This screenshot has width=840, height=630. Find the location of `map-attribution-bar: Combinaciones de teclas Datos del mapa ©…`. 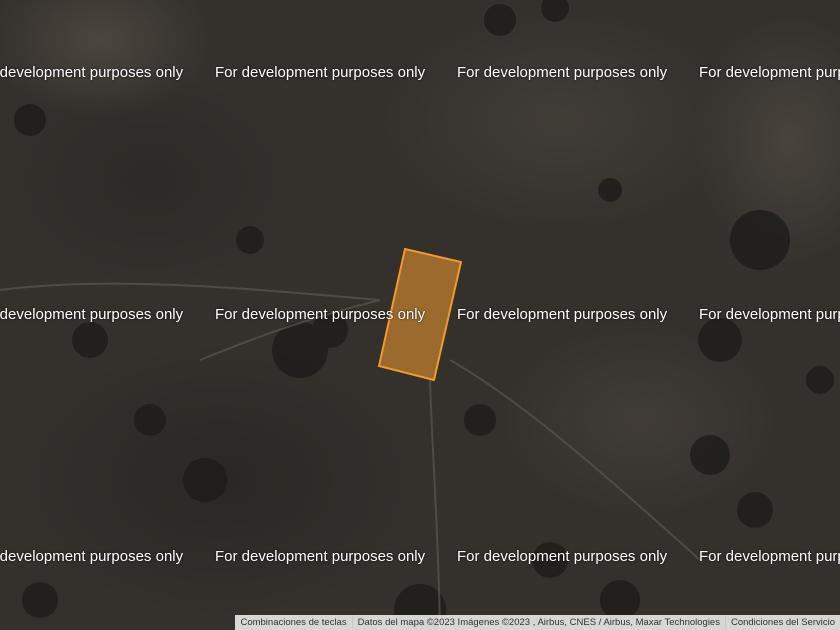

map-attribution-bar: Combinaciones de teclas Datos del mapa ©… is located at coordinates (537, 622).